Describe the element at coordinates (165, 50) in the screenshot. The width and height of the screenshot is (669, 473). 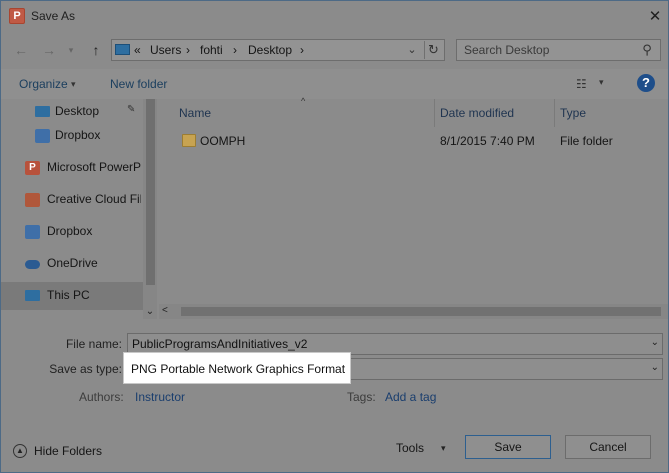
I see `breadcrumb-users: Users` at that location.